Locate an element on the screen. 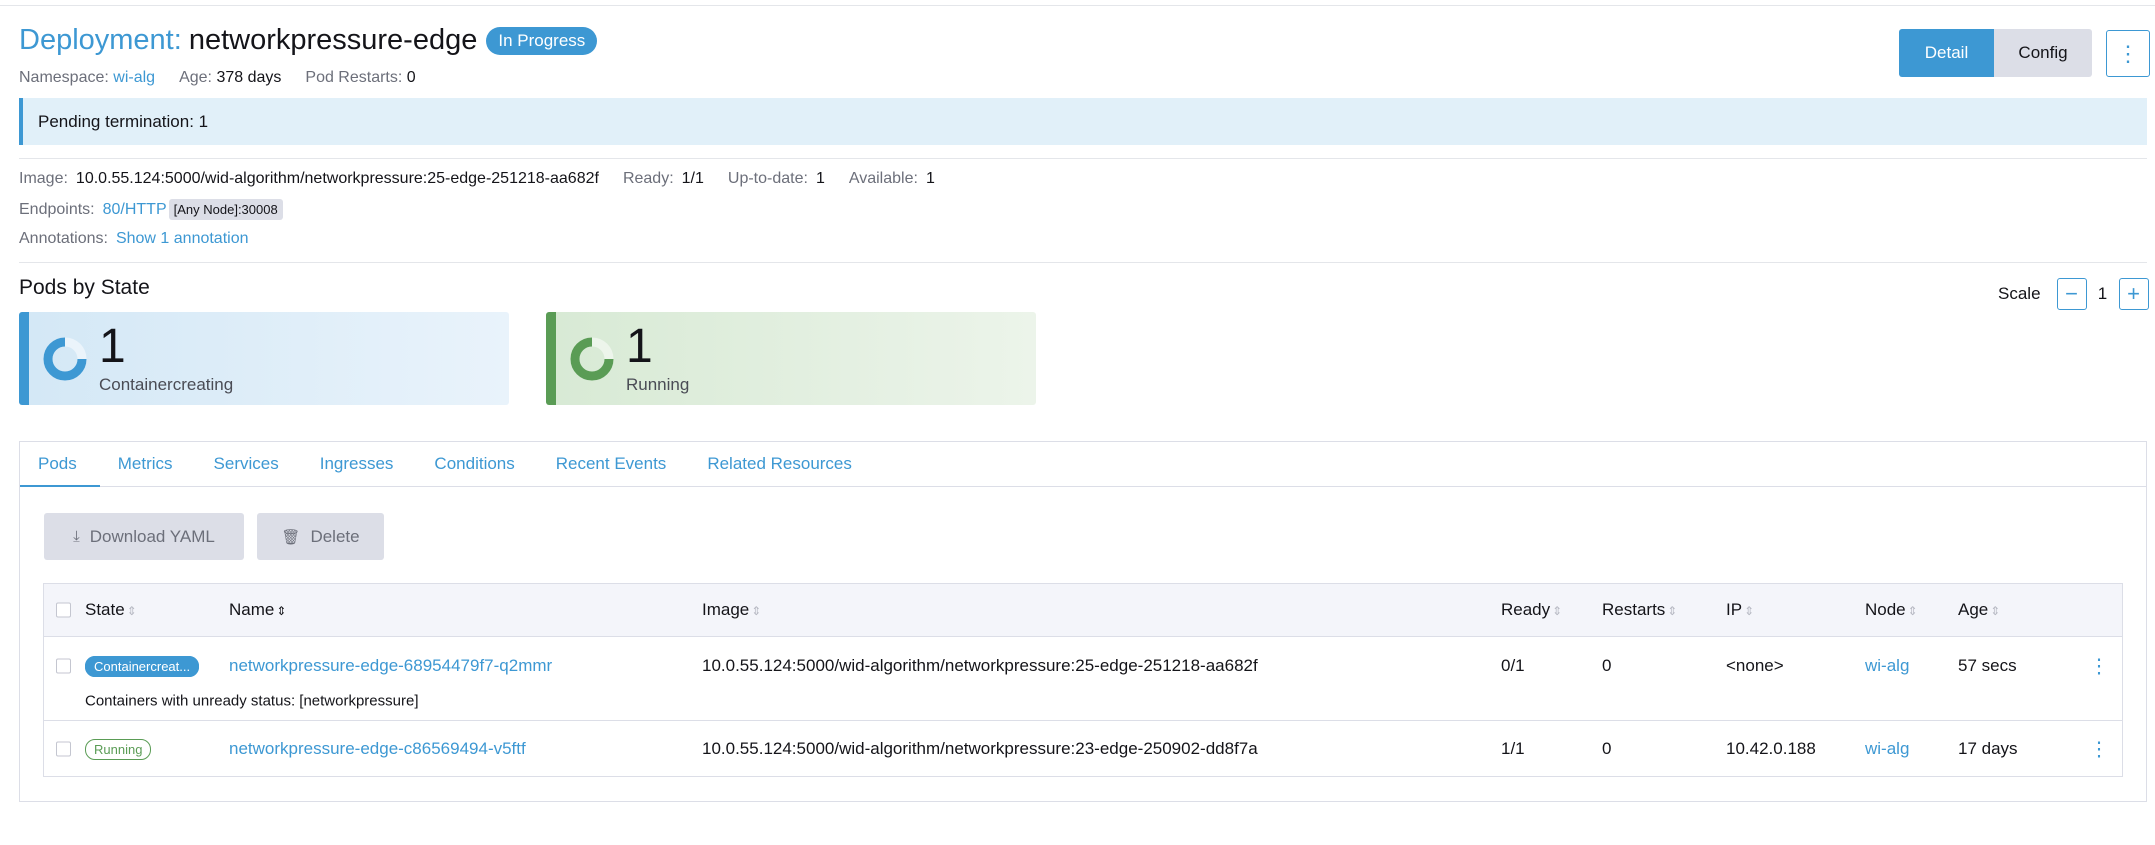  state-card-running: 1 Running is located at coordinates (791, 358).